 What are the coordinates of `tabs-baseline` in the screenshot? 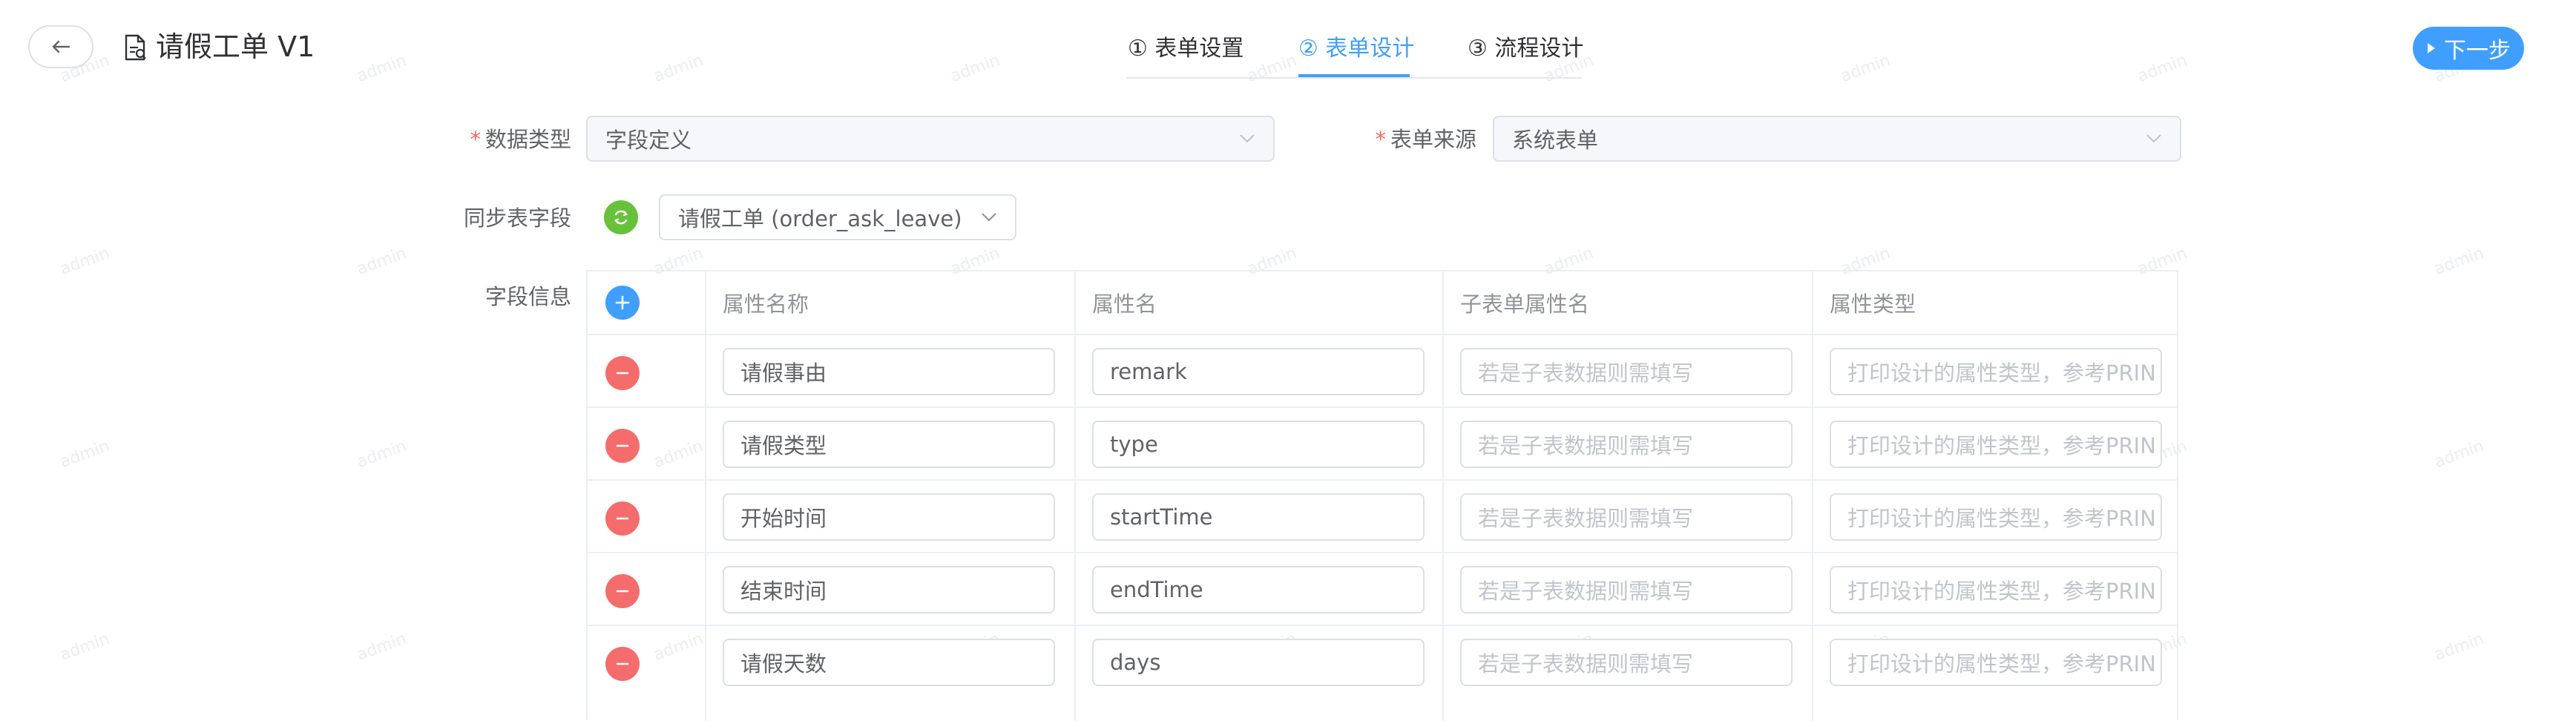 It's located at (1354, 78).